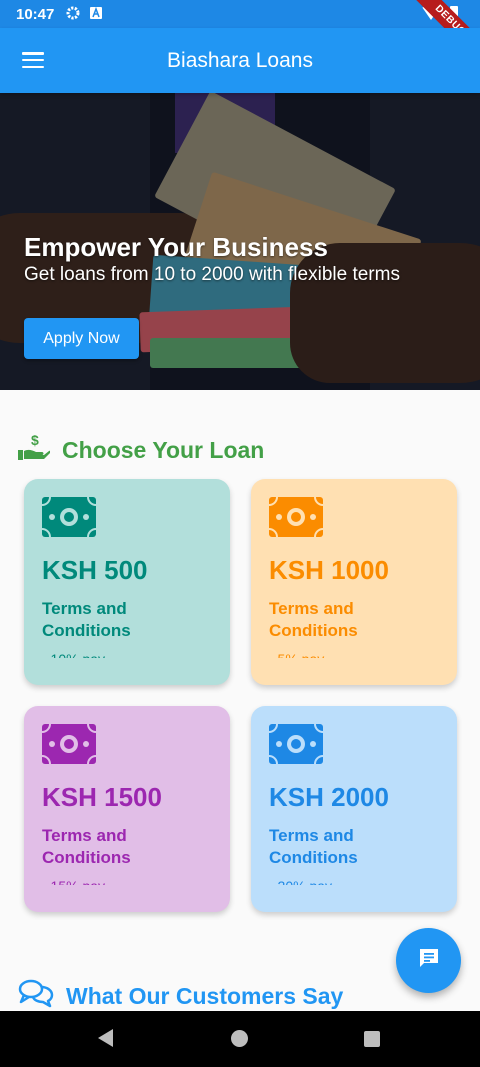 The image size is (480, 1067). I want to click on loan-terms-detail: - 10% pay, so click(127, 654).